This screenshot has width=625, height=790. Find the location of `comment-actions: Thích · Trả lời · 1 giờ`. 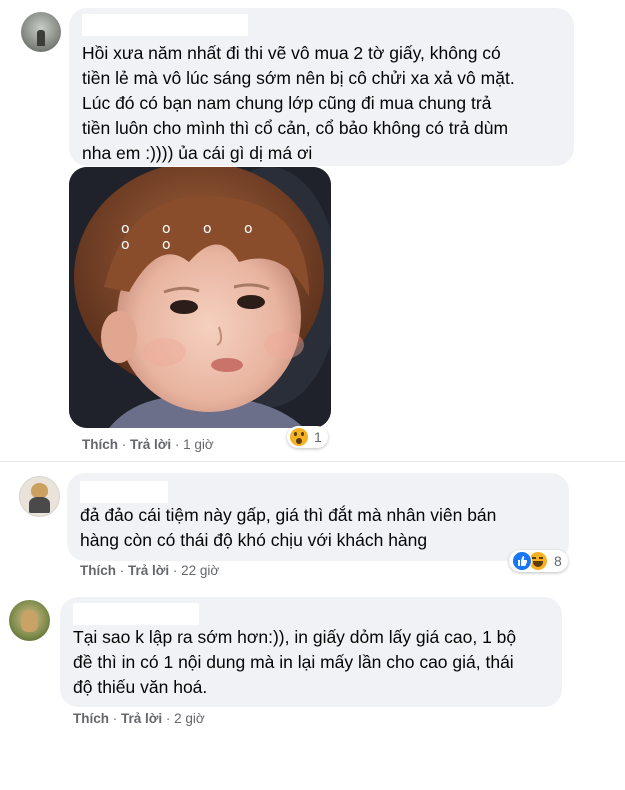

comment-actions: Thích · Trả lời · 1 giờ is located at coordinates (148, 444).